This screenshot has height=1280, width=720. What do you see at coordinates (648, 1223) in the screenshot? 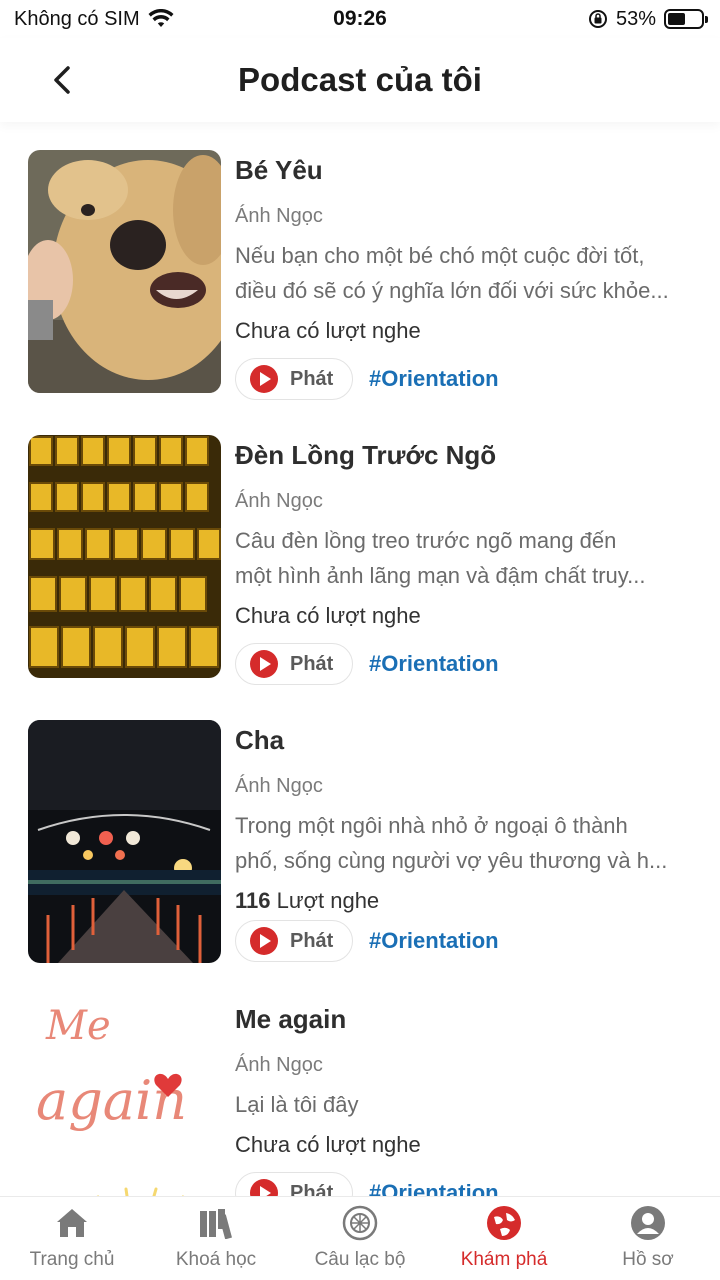
I see `profile-icon` at bounding box center [648, 1223].